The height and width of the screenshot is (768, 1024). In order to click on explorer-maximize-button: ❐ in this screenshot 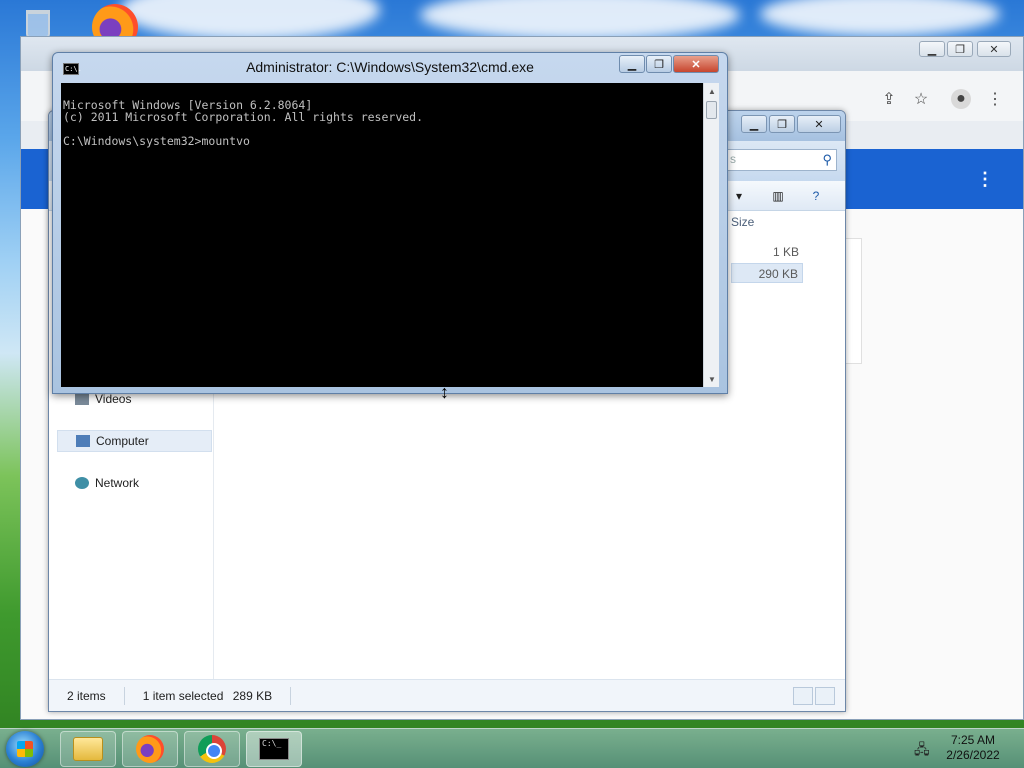, I will do `click(782, 124)`.